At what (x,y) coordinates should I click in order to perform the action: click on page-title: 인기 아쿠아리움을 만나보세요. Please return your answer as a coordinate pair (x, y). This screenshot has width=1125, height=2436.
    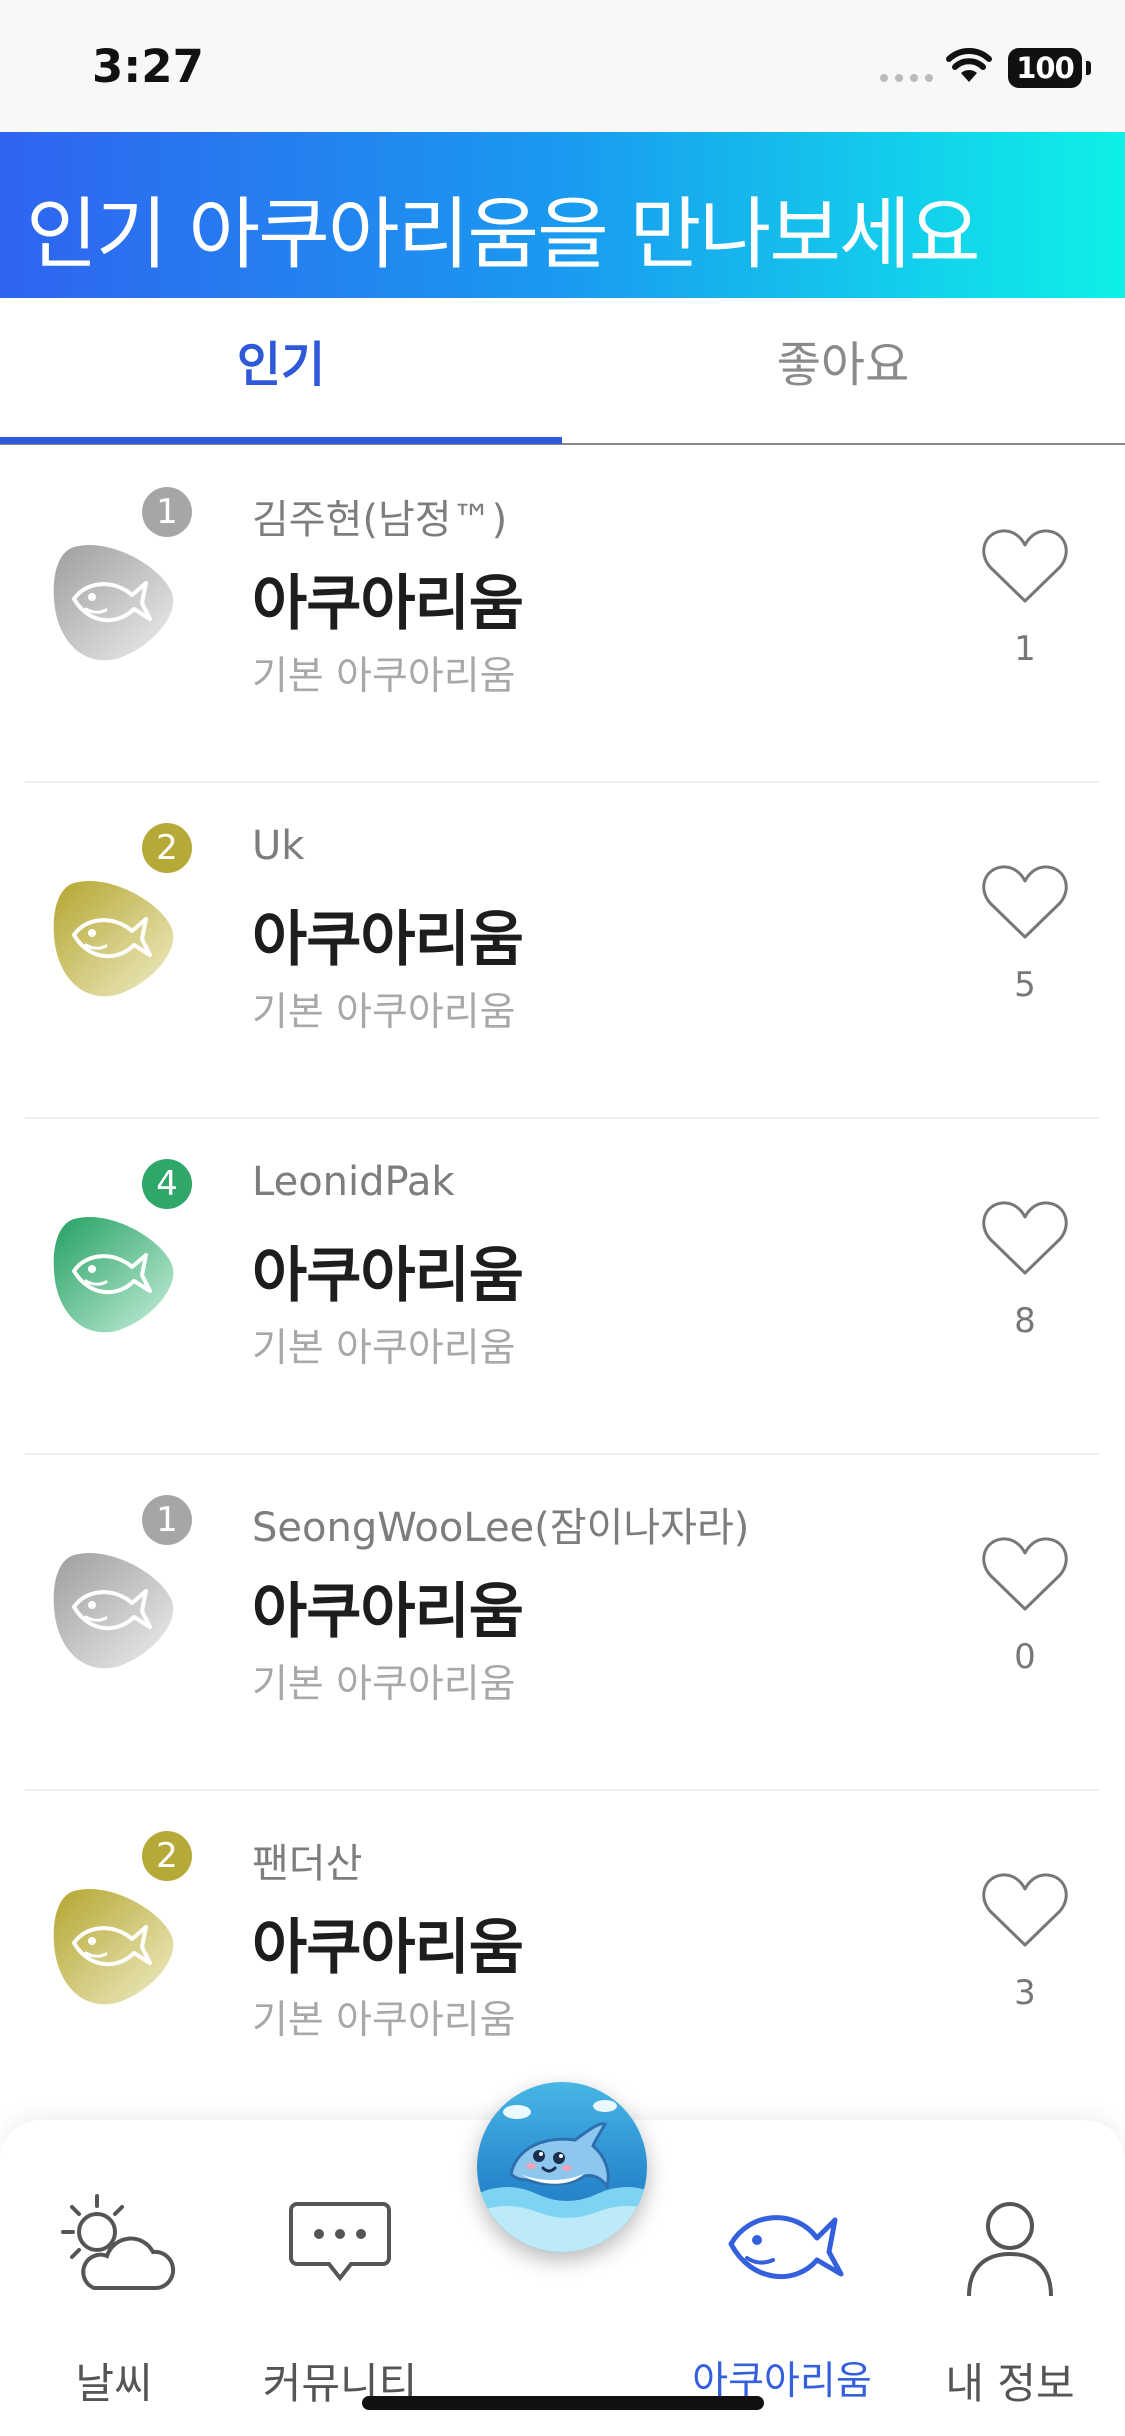
    Looking at the image, I should click on (503, 235).